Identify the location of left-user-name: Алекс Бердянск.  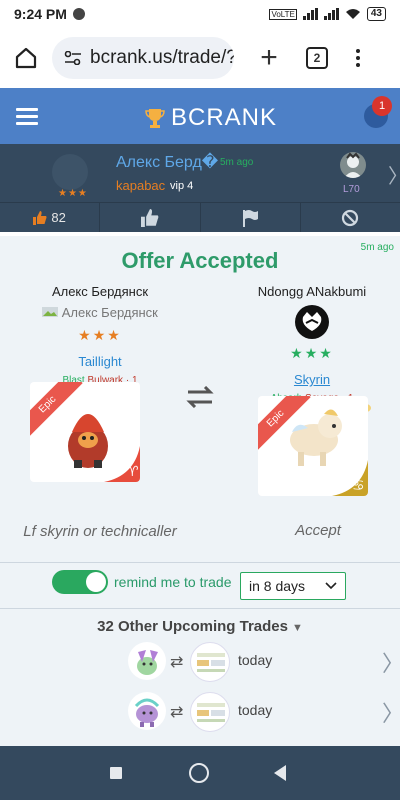
(100, 291).